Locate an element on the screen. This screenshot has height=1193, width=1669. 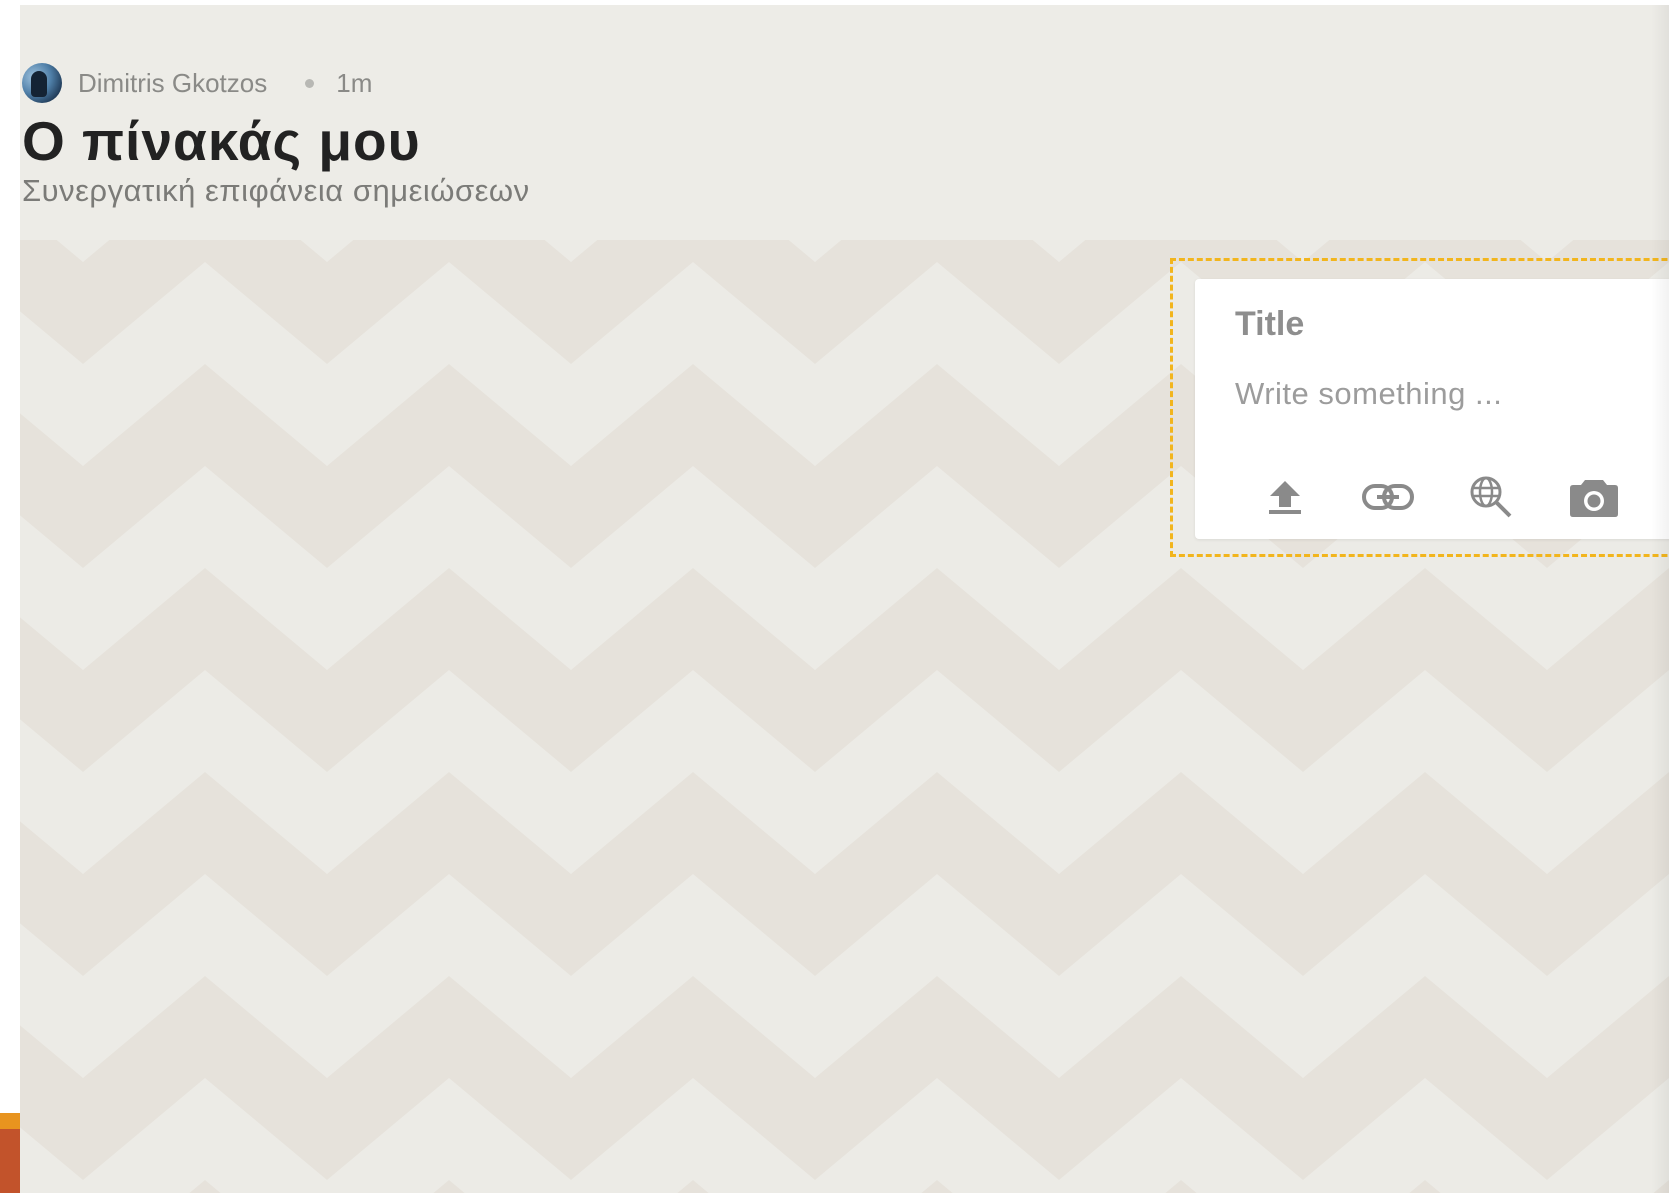
post-body-input is located at coordinates (1452, 394).